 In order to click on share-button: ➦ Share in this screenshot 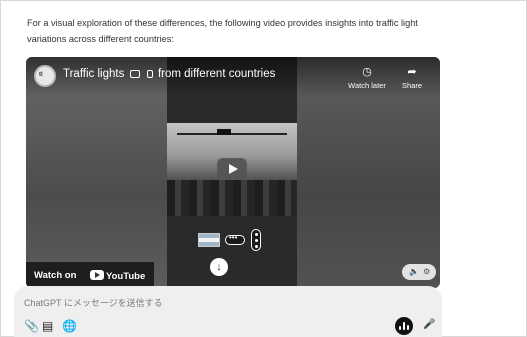, I will do `click(412, 77)`.